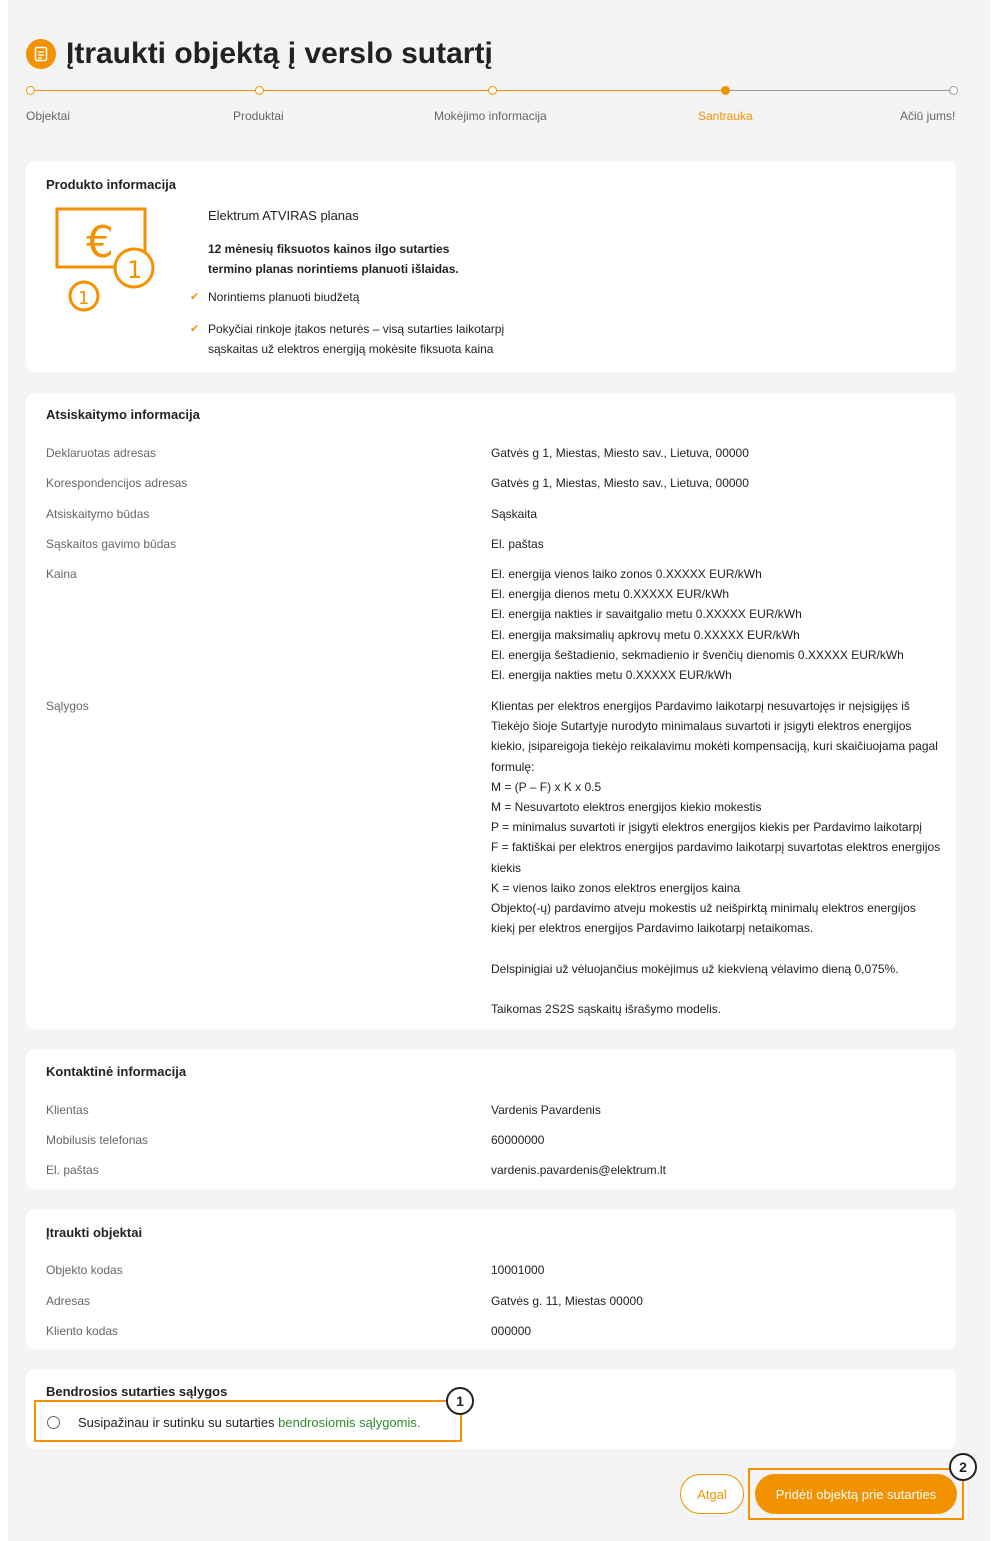 The width and height of the screenshot is (995, 1541). What do you see at coordinates (546, 1110) in the screenshot?
I see `client-value: Vardenis Pavardenis` at bounding box center [546, 1110].